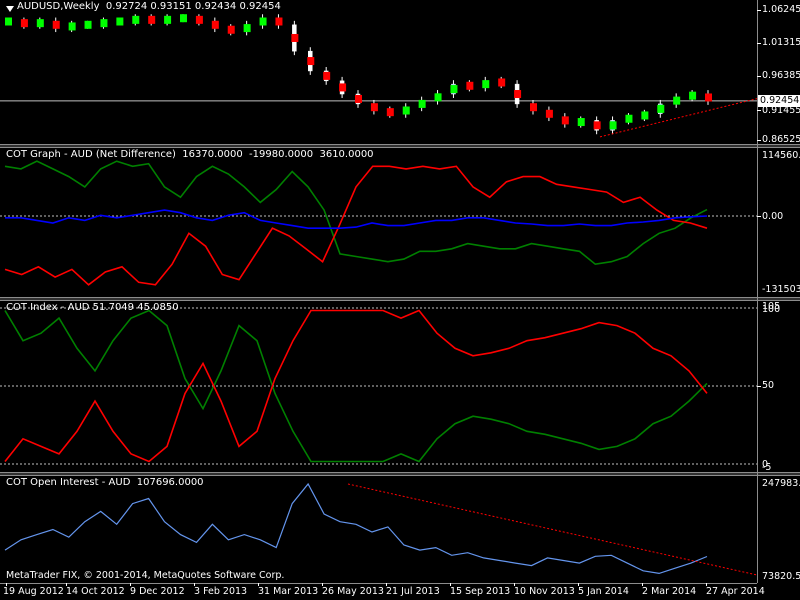 Image resolution: width=800 pixels, height=600 pixels. What do you see at coordinates (781, 483) in the screenshot?
I see `y-tick-label: 247983.5` at bounding box center [781, 483].